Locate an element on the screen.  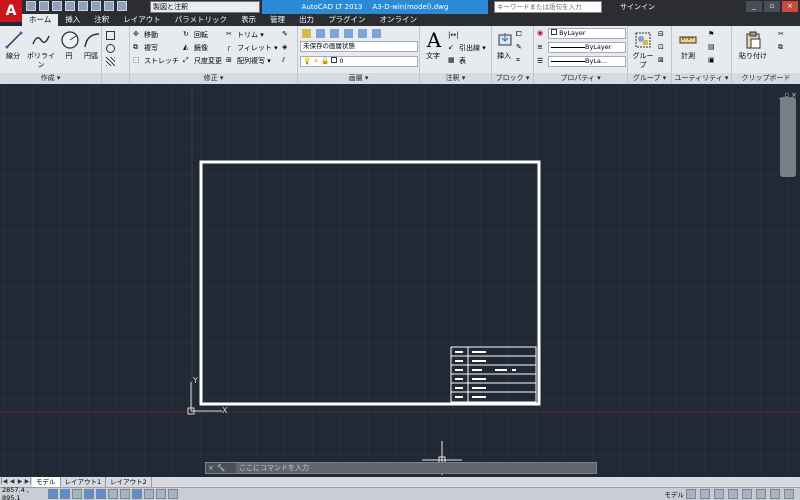
layer-match-icon is located at coordinates (334, 33).